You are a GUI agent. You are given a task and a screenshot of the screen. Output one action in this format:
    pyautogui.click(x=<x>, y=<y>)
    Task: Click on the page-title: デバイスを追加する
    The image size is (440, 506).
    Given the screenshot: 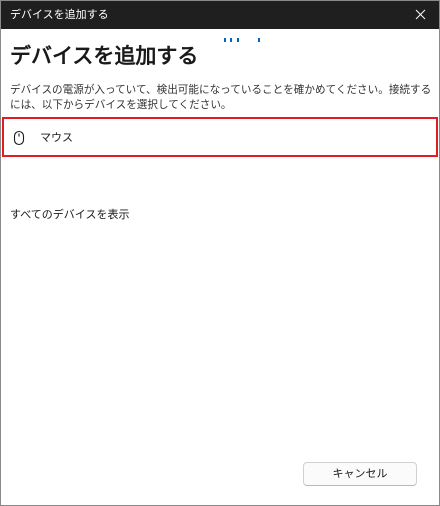 What is the action you would take?
    pyautogui.click(x=104, y=56)
    